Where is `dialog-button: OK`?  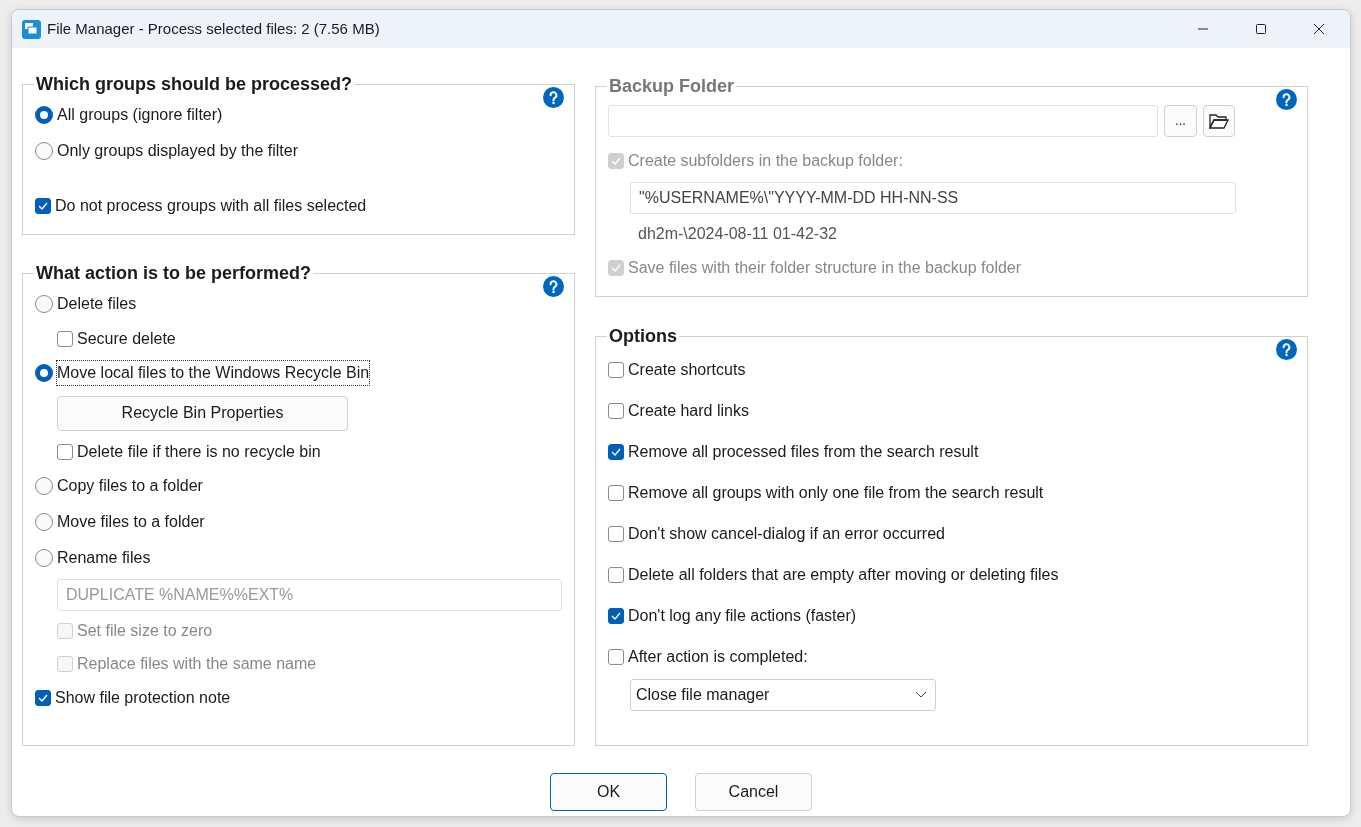
dialog-button: OK is located at coordinates (608, 792).